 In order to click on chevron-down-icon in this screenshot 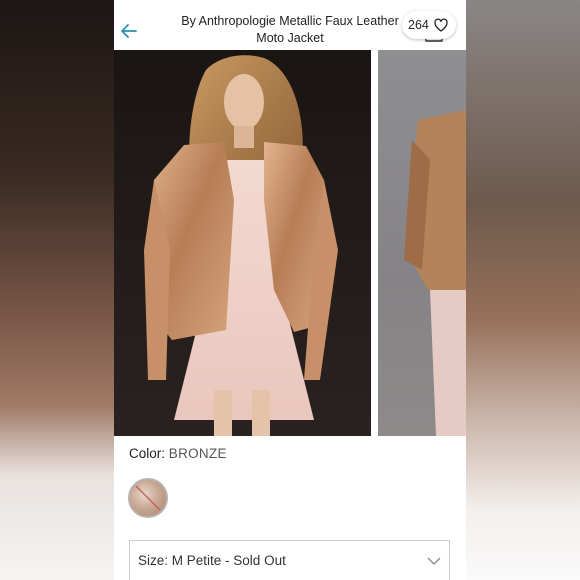, I will do `click(434, 561)`.